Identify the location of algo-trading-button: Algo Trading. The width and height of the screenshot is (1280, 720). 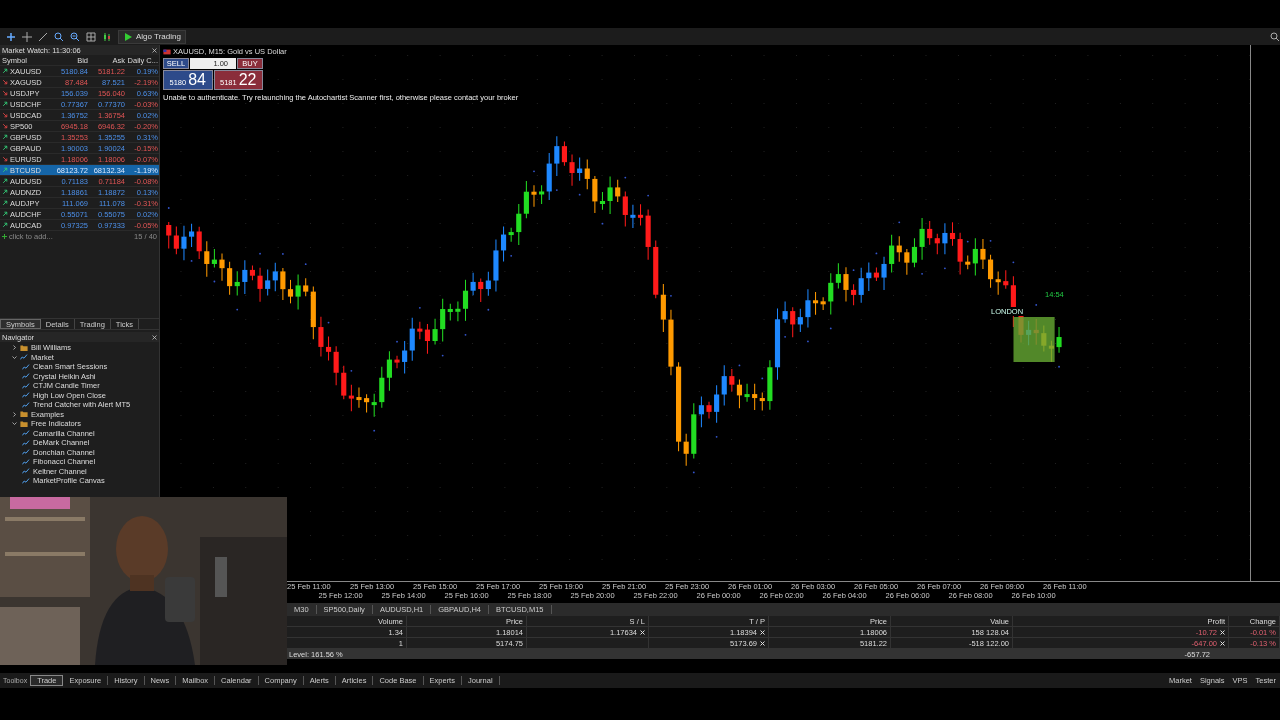
(152, 36).